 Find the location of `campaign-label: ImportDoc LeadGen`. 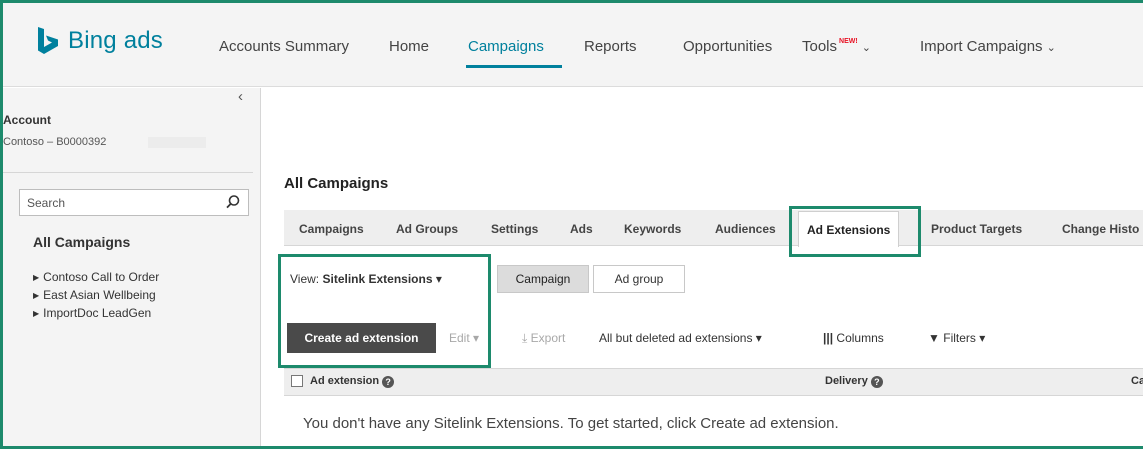

campaign-label: ImportDoc LeadGen is located at coordinates (97, 313).